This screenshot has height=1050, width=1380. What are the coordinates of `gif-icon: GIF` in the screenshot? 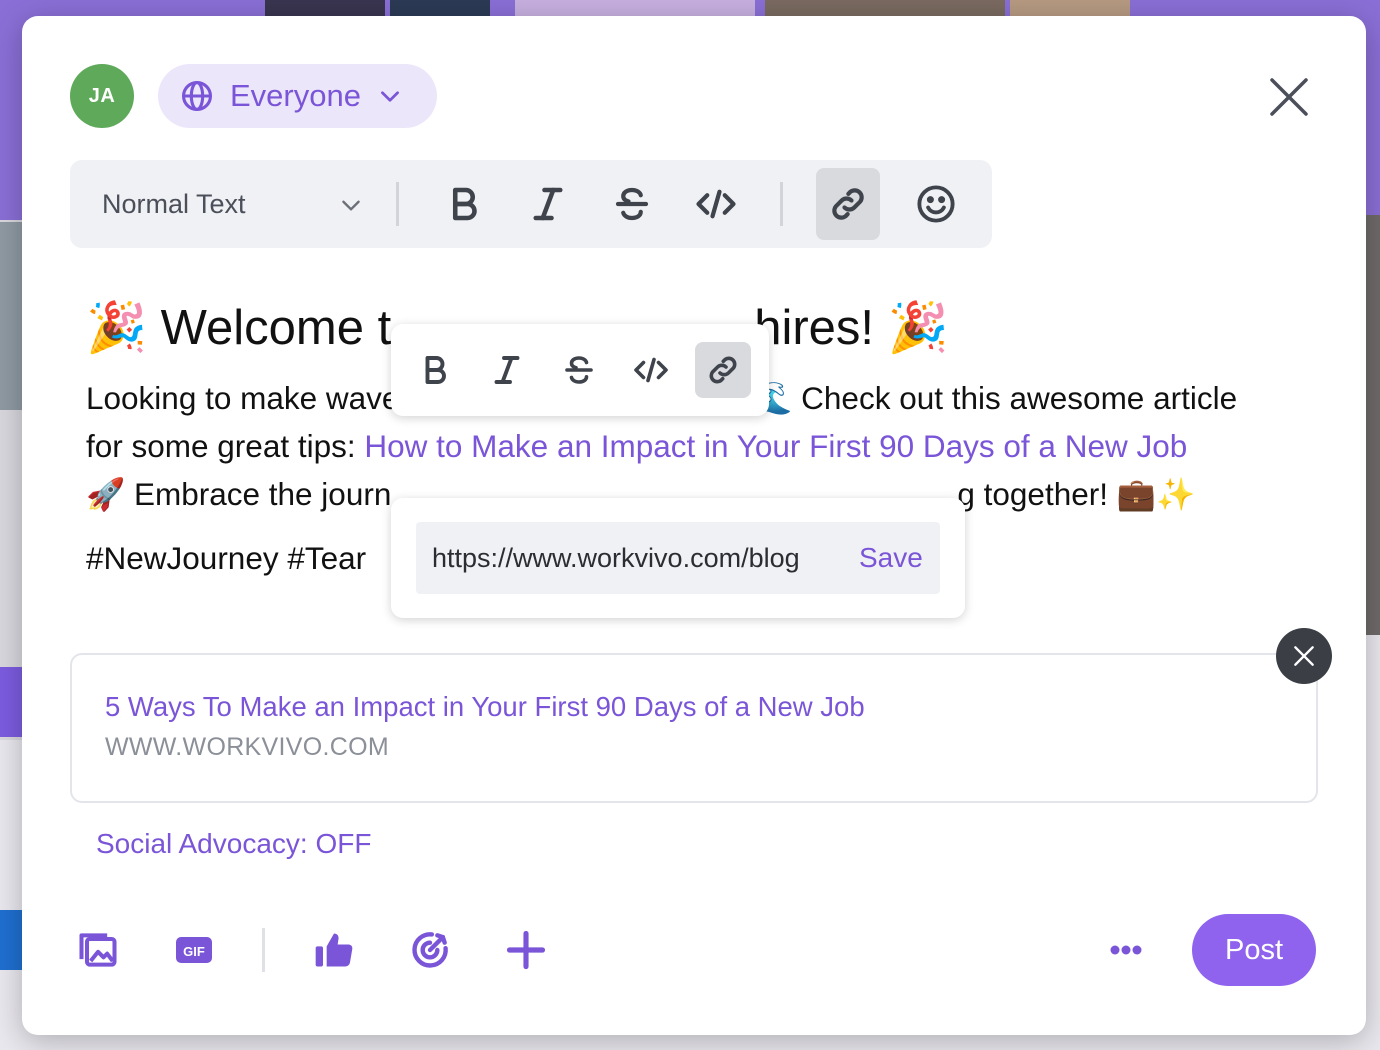 It's located at (194, 950).